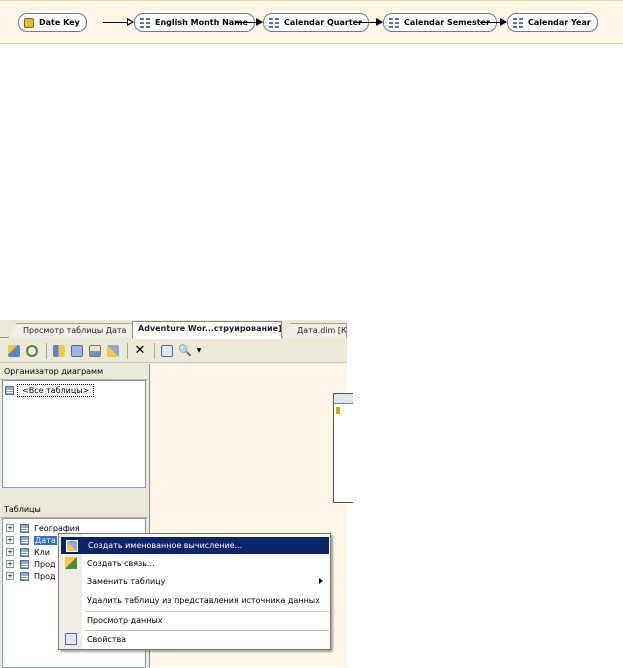  I want to click on menu-item-label: Заменить таблицу, so click(126, 581).